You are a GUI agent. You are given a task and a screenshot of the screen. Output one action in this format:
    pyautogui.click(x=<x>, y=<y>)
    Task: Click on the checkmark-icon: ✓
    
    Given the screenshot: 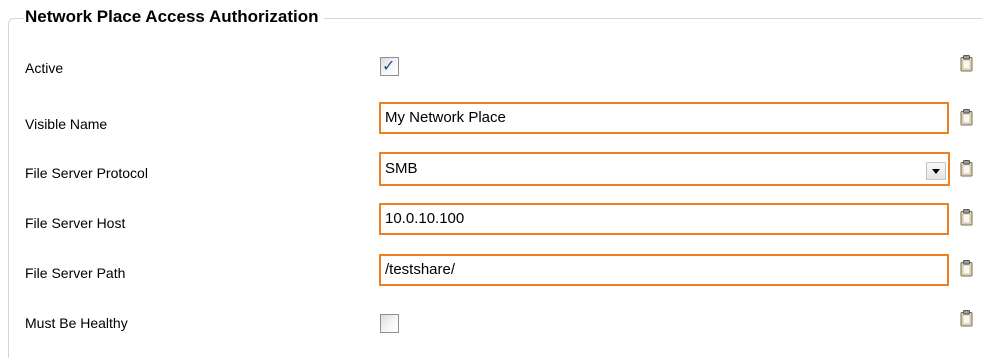 What is the action you would take?
    pyautogui.click(x=389, y=65)
    